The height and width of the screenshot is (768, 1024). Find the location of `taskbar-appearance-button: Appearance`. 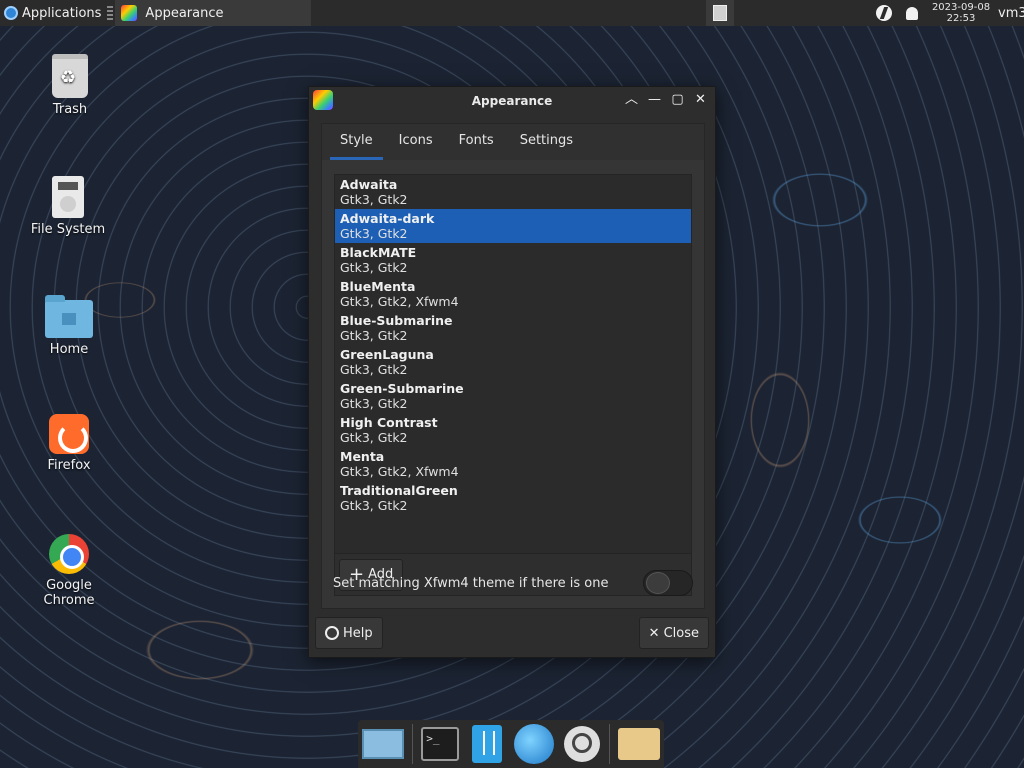

taskbar-appearance-button: Appearance is located at coordinates (213, 13).